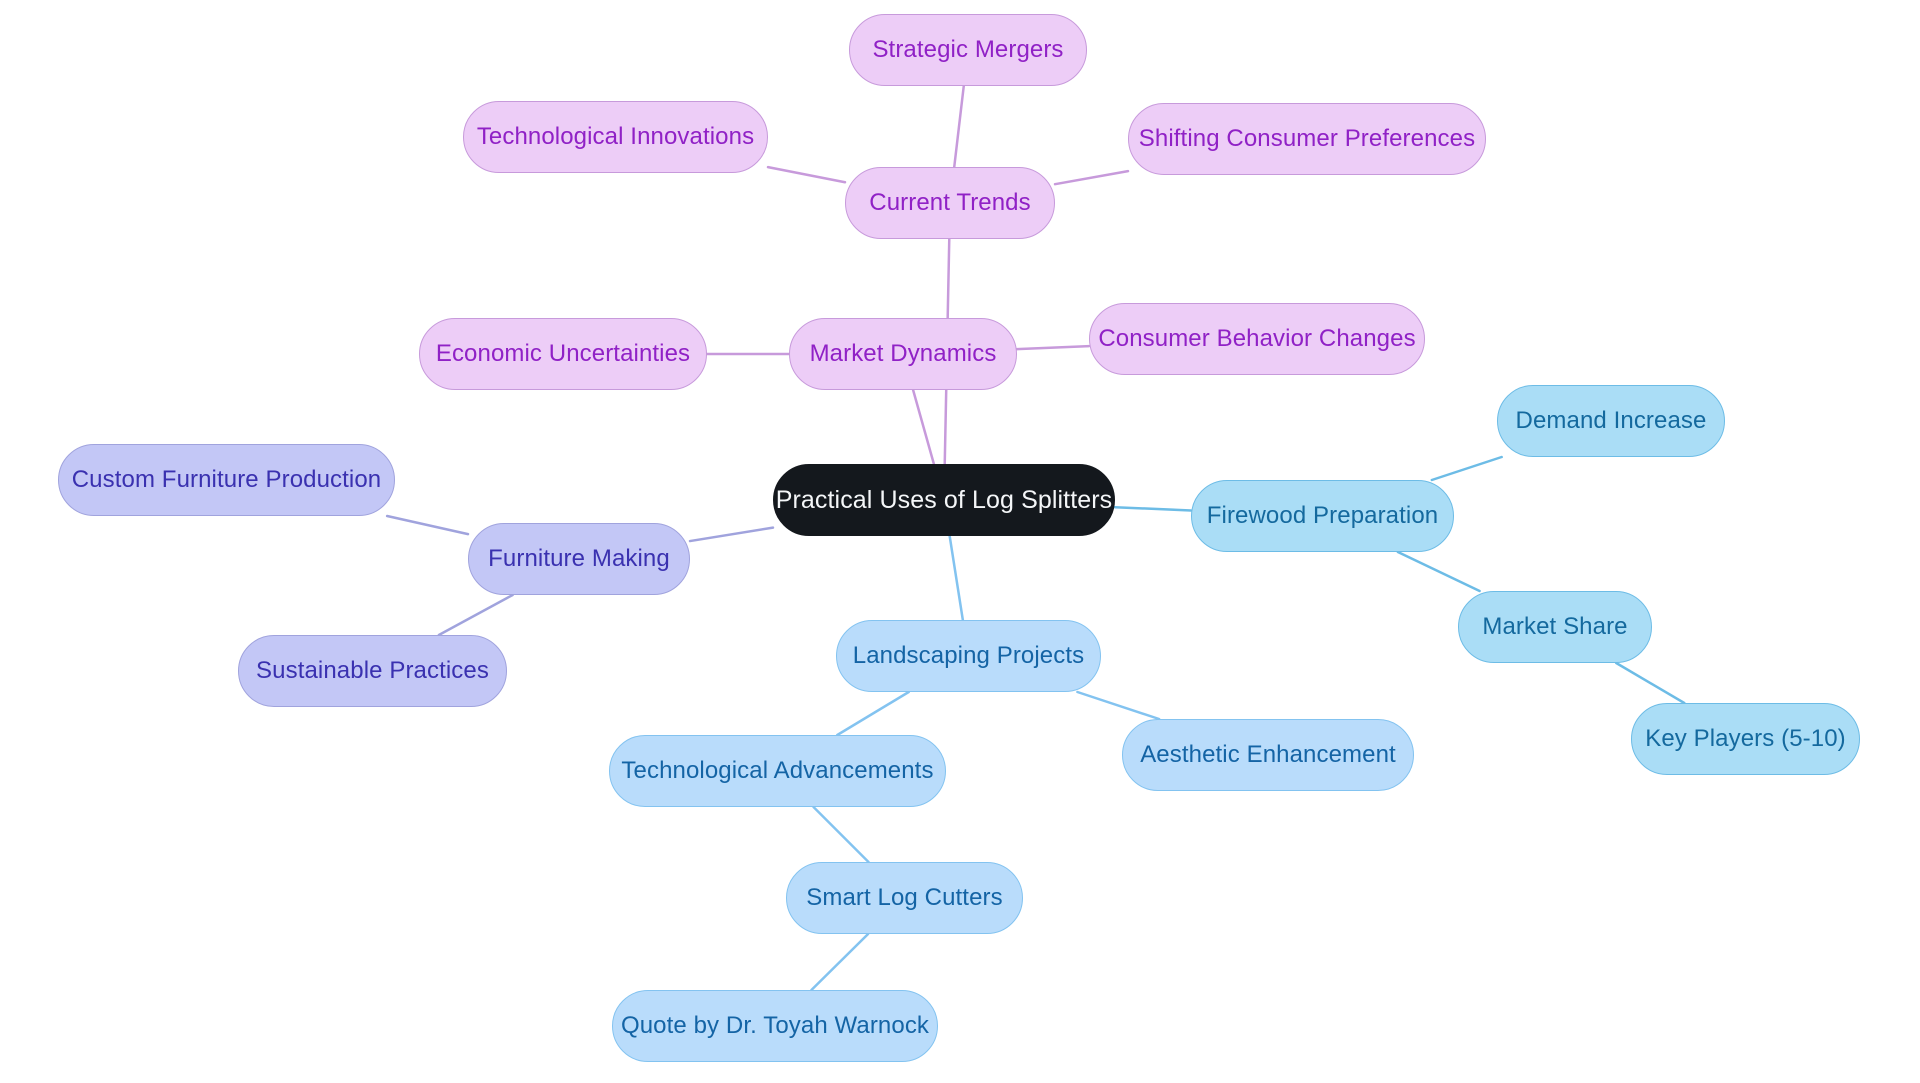 Image resolution: width=1920 pixels, height=1083 pixels. I want to click on mindmap-node-label: Strategic Mergers, so click(968, 49).